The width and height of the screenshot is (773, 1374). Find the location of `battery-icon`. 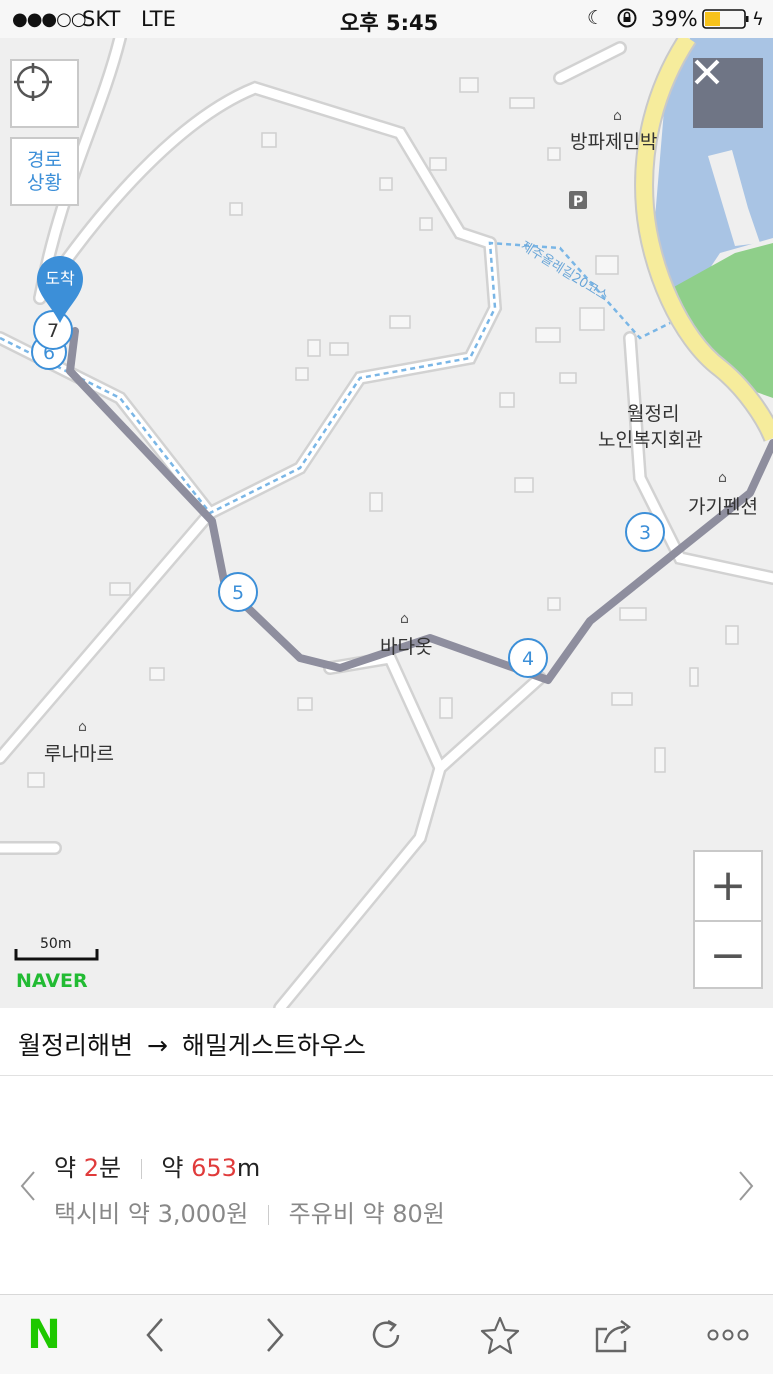

battery-icon is located at coordinates (727, 21).